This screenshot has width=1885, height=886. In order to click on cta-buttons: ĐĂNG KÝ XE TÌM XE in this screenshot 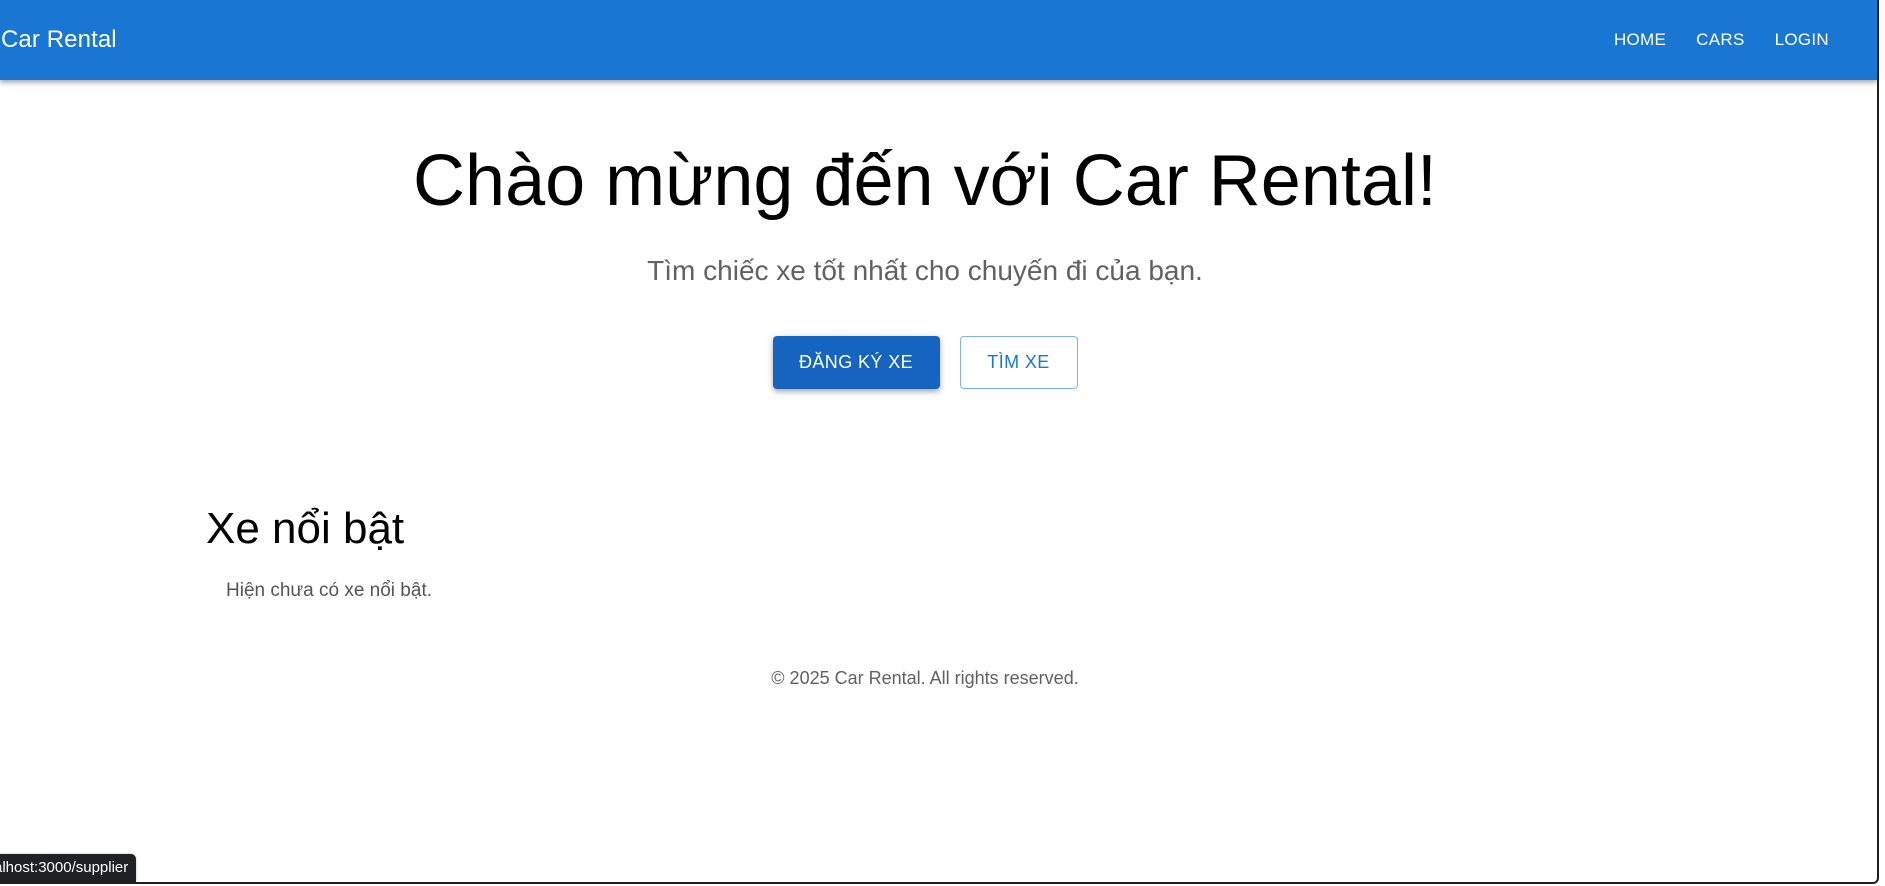, I will do `click(925, 362)`.